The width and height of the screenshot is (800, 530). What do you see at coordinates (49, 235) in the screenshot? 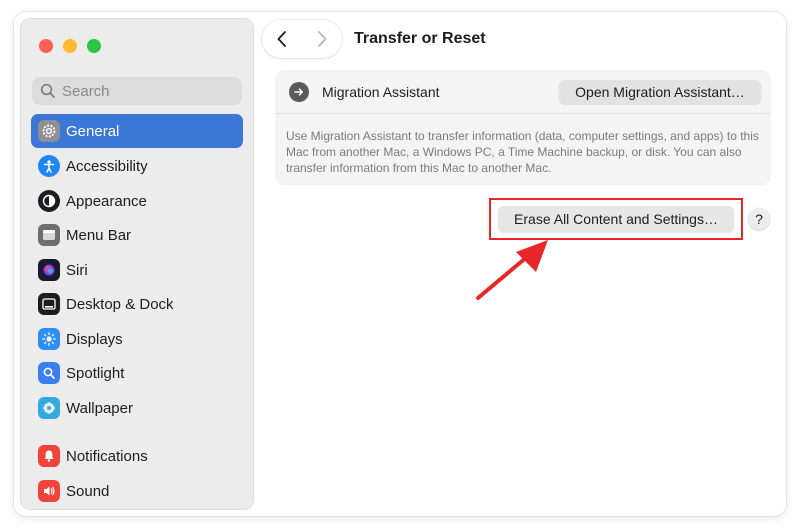
I see `menu-bar-icon` at bounding box center [49, 235].